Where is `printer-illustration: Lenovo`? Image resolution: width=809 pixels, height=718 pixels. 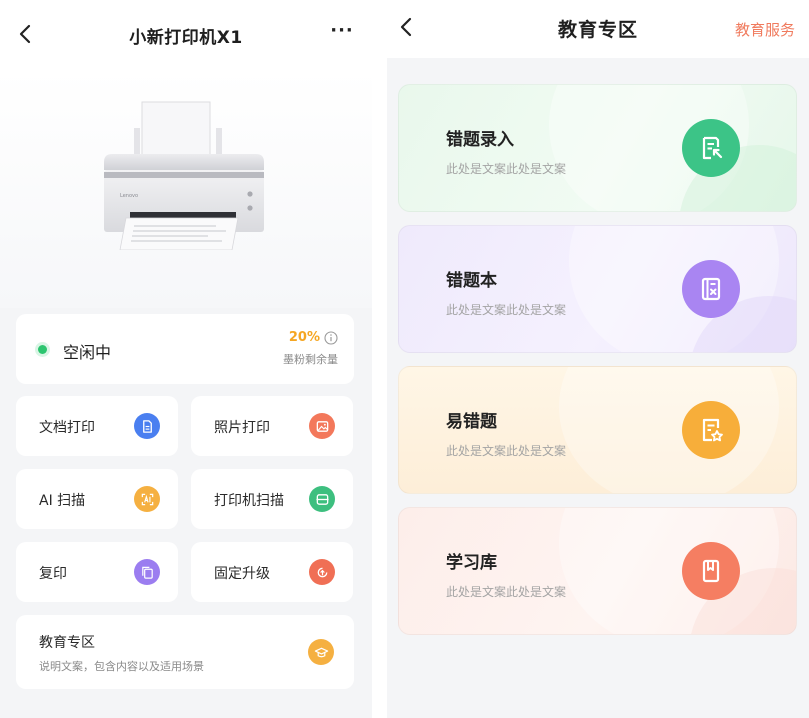 printer-illustration: Lenovo is located at coordinates (184, 175).